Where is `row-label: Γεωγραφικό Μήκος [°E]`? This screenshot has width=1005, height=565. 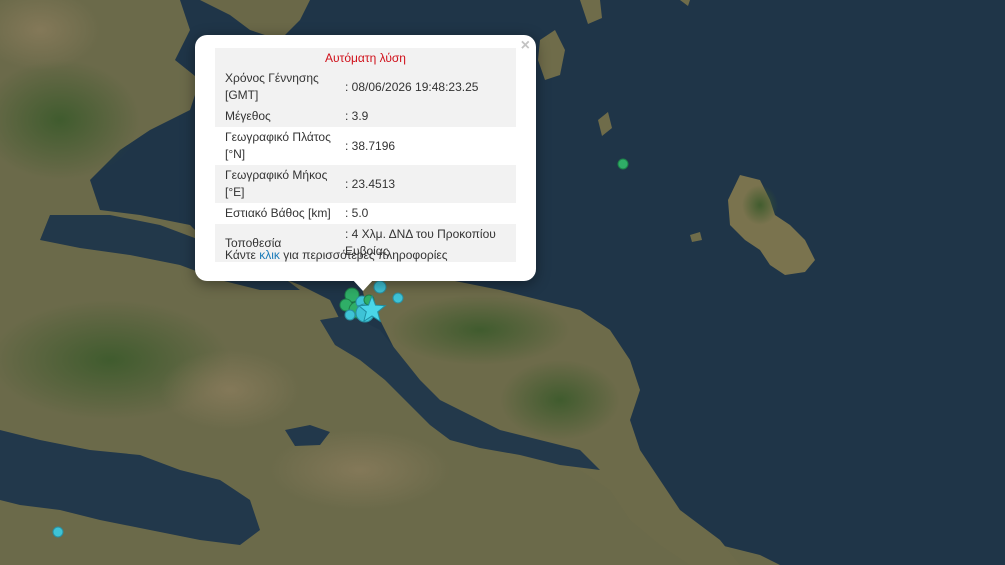 row-label: Γεωγραφικό Μήκος [°E] is located at coordinates (278, 184).